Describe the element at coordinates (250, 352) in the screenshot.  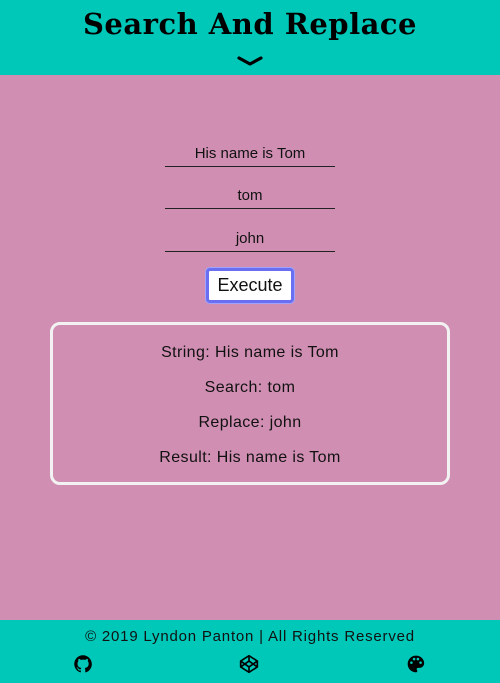
I see `result-string-line: String: His name is Tom` at that location.